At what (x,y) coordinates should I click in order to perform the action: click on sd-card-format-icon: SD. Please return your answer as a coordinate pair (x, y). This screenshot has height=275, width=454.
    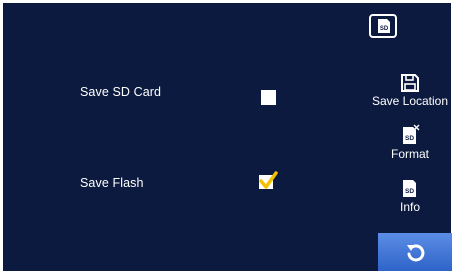
    Looking at the image, I should click on (411, 134).